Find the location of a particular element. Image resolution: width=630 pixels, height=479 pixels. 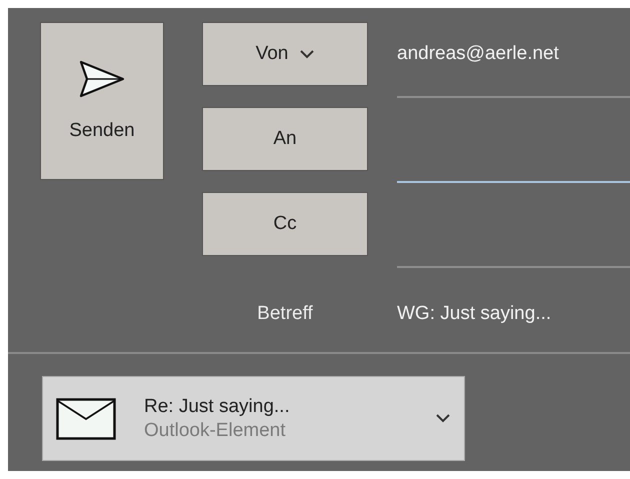

caret-icon is located at coordinates (307, 54).